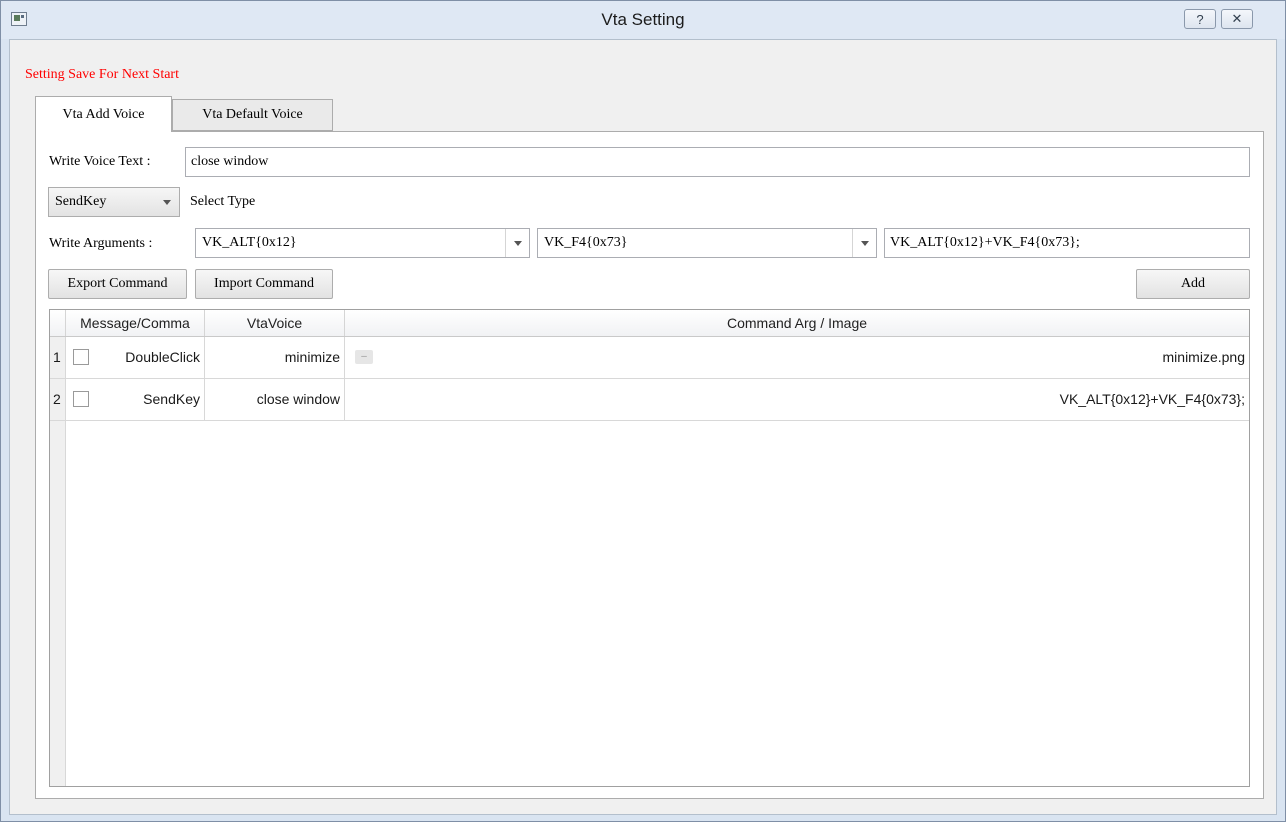 Image resolution: width=1286 pixels, height=822 pixels. What do you see at coordinates (362, 243) in the screenshot?
I see `arg1-combo: VK_ALT{0x12}` at bounding box center [362, 243].